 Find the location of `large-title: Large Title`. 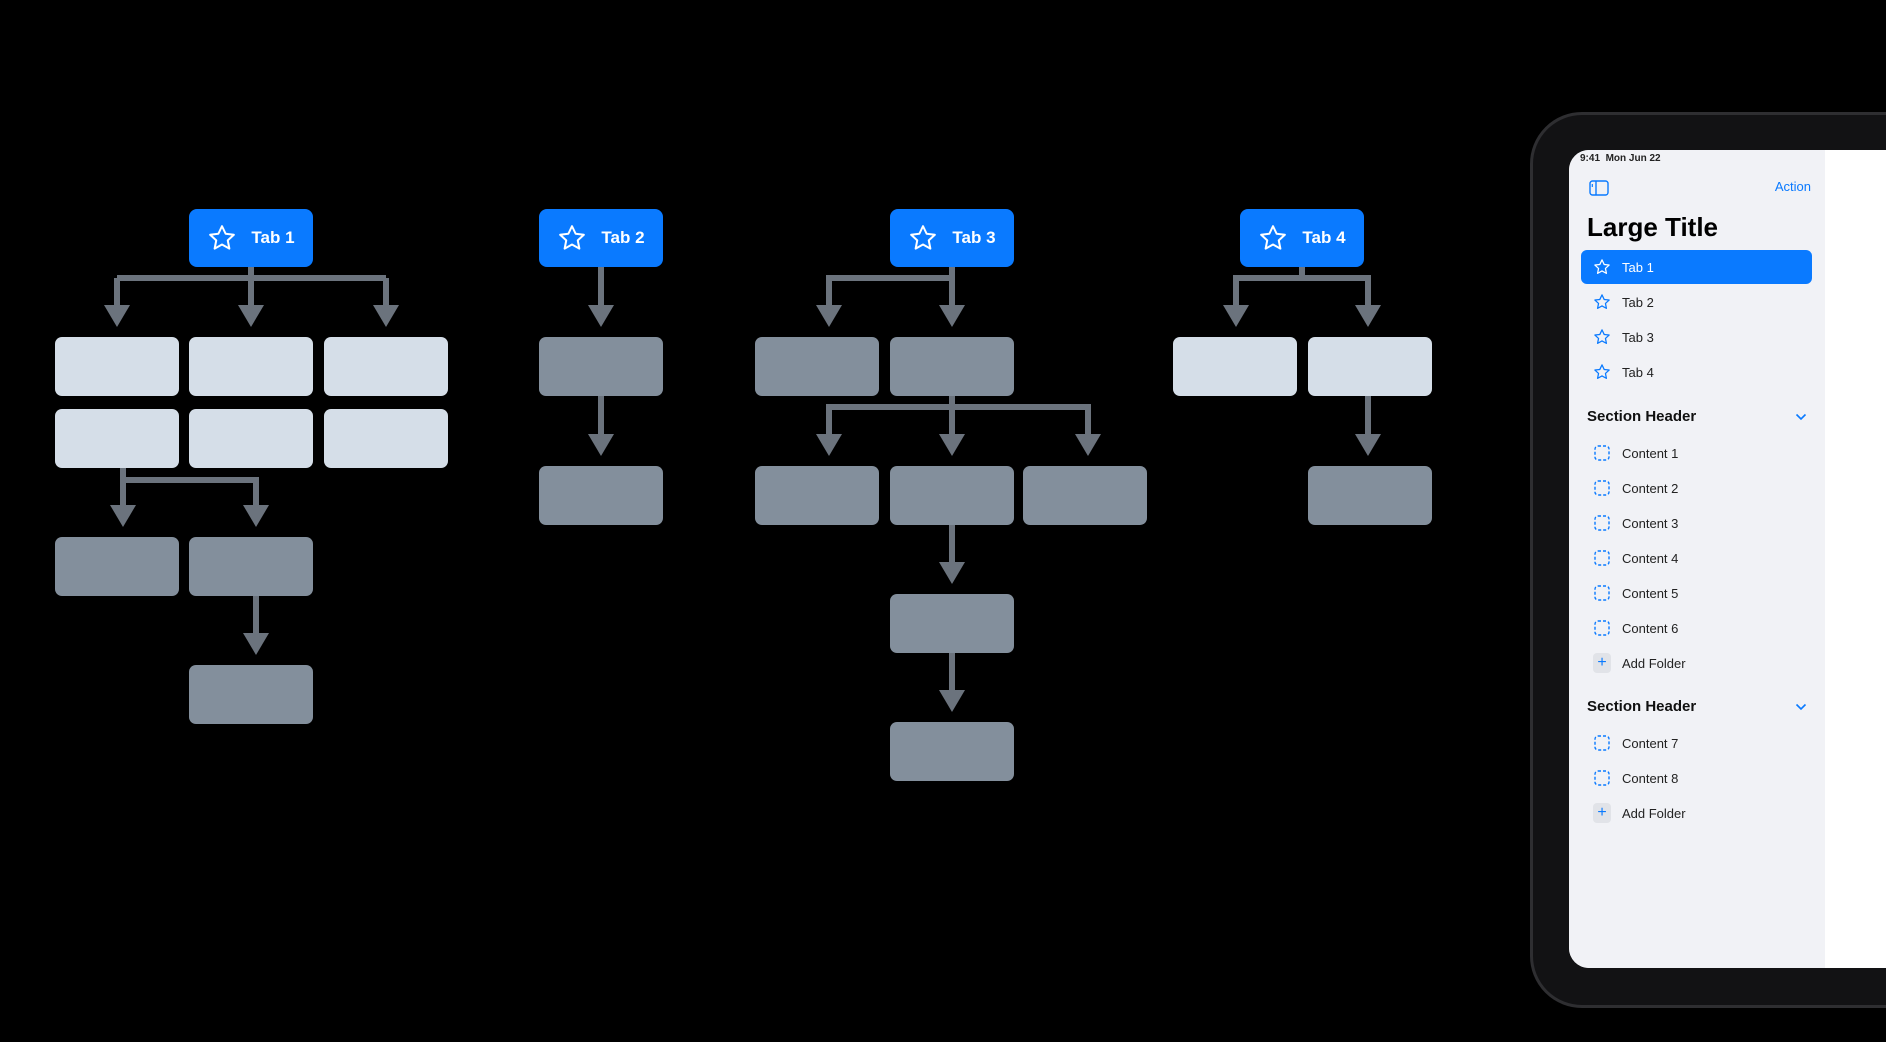

large-title: Large Title is located at coordinates (1653, 227).